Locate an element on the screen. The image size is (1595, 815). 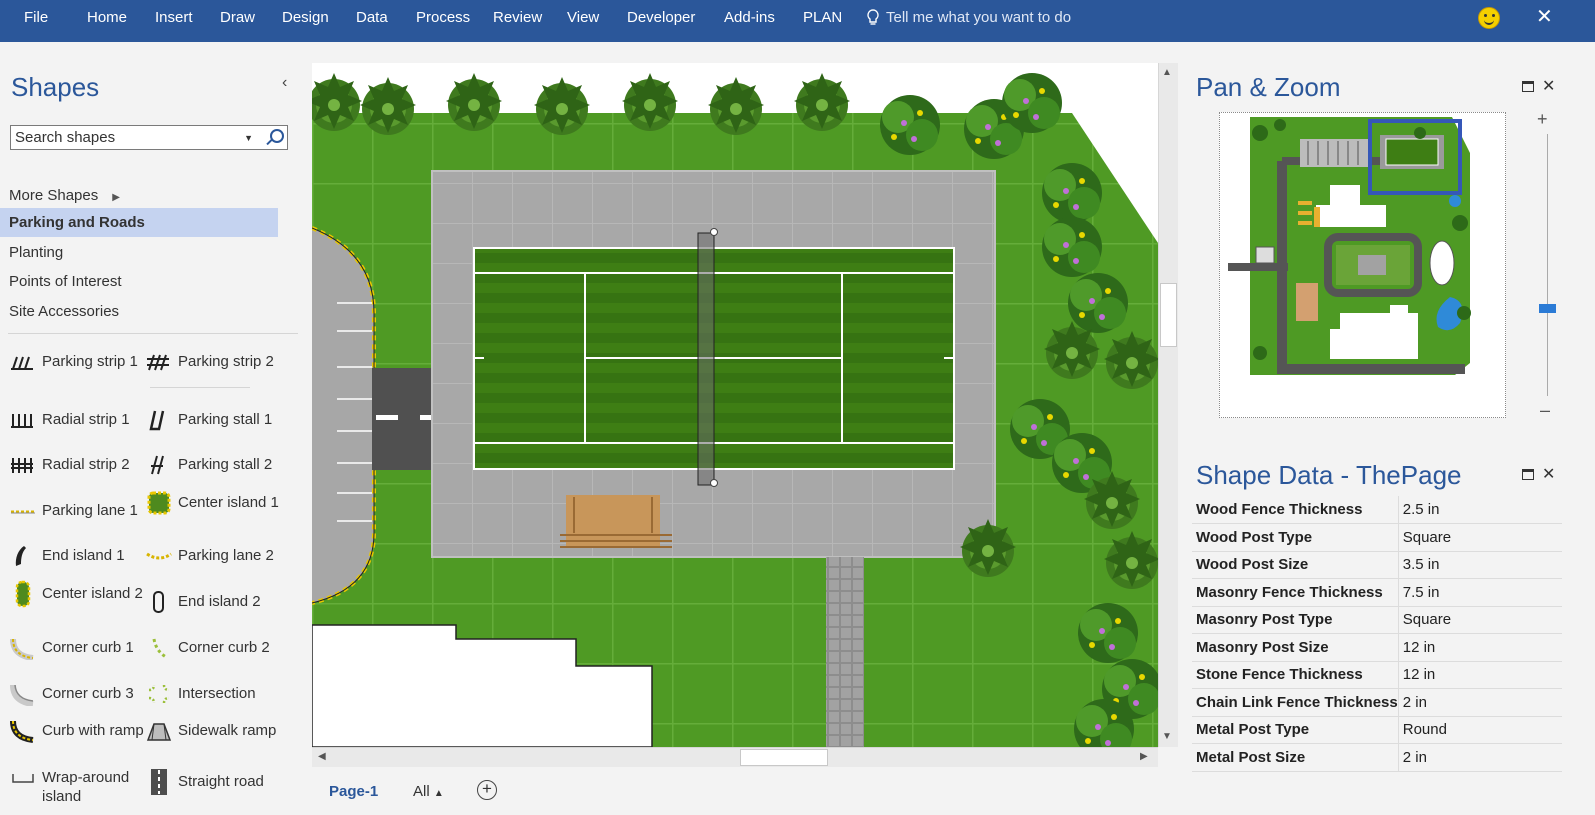
radial-strip-icon is located at coordinates (23, 420).